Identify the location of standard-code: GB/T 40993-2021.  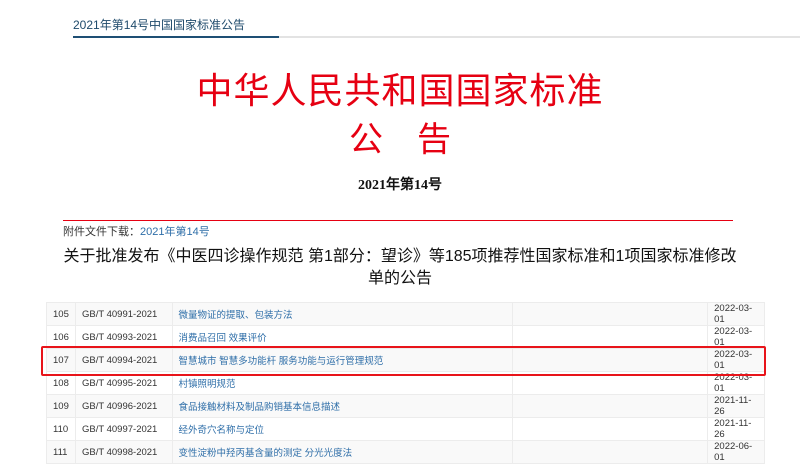
(123, 337).